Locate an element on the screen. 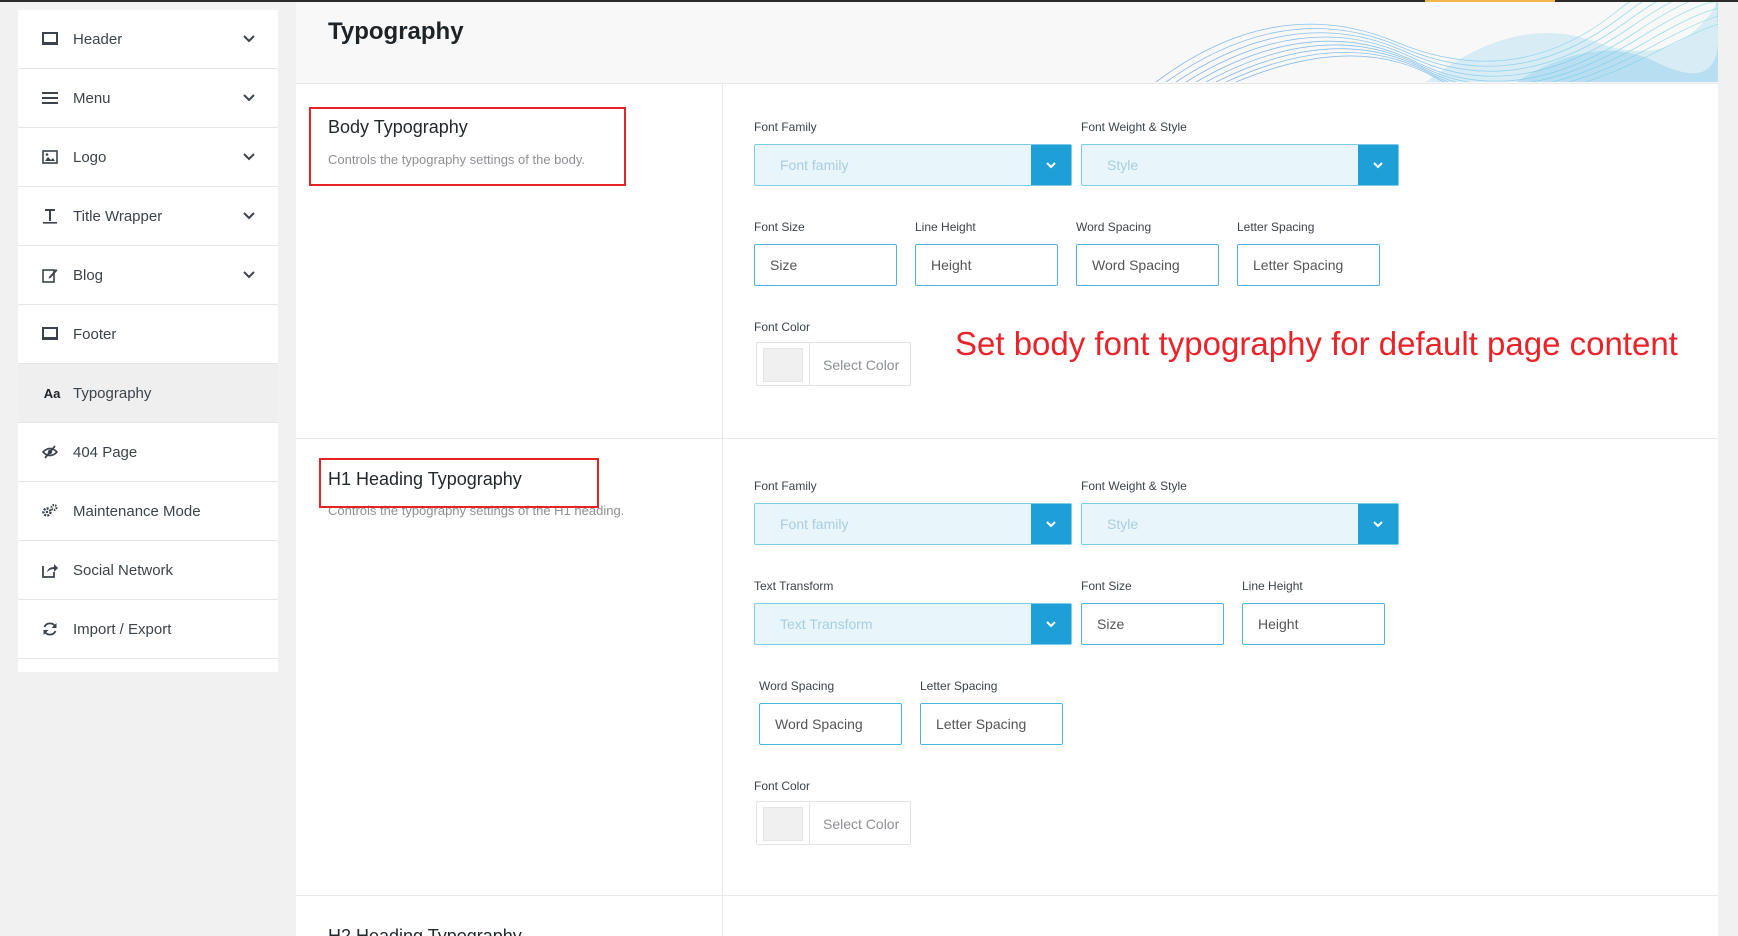 The image size is (1738, 936). eye-slash-icon is located at coordinates (50, 452).